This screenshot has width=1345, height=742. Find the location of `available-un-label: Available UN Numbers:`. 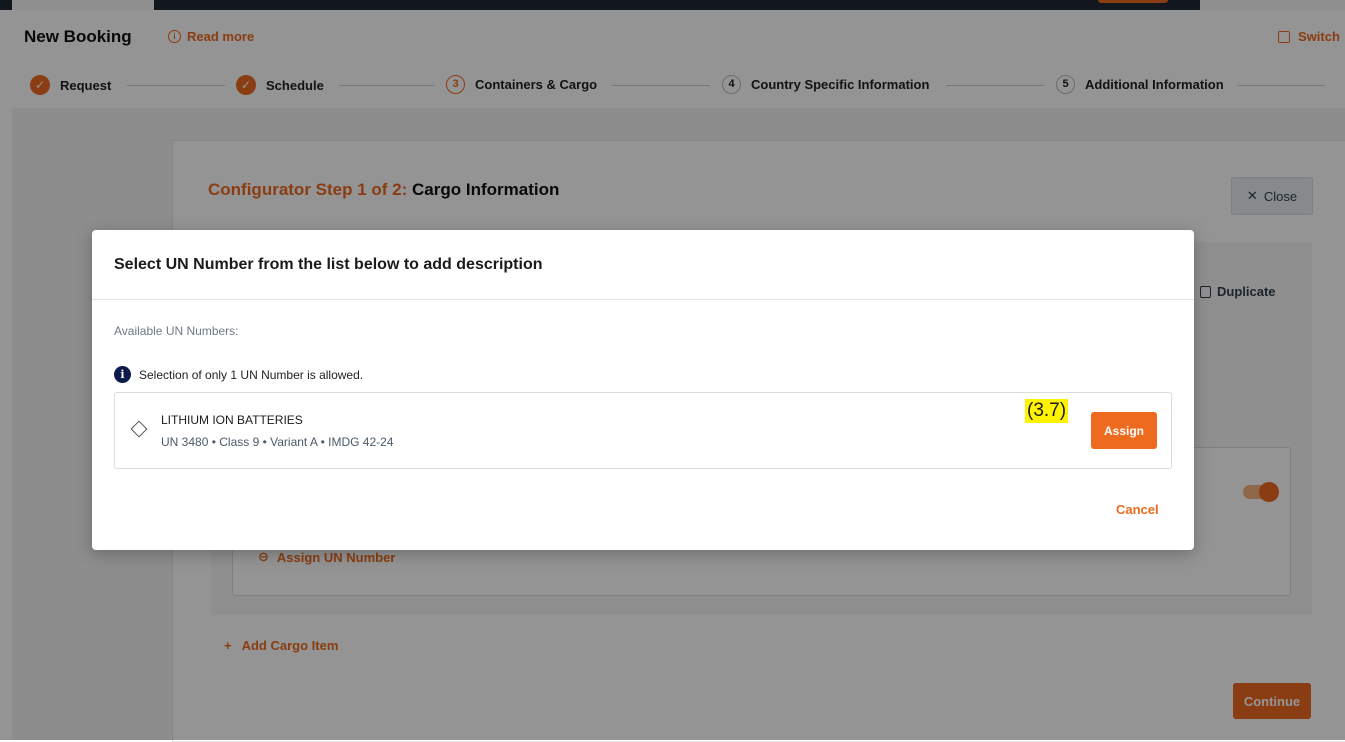

available-un-label: Available UN Numbers: is located at coordinates (176, 331).